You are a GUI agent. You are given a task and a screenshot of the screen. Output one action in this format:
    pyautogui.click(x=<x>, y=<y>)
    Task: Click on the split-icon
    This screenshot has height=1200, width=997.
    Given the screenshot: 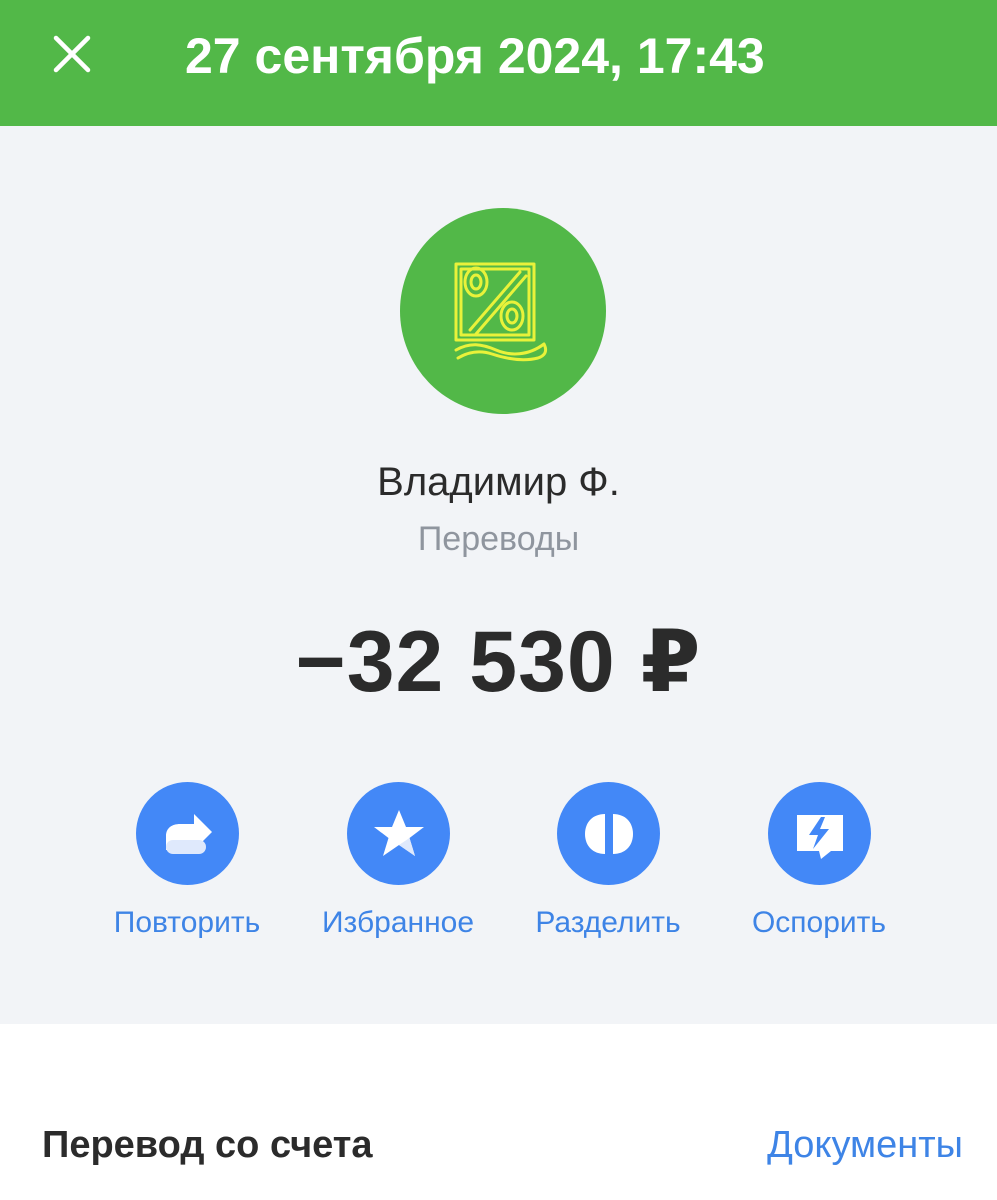 What is the action you would take?
    pyautogui.click(x=608, y=833)
    